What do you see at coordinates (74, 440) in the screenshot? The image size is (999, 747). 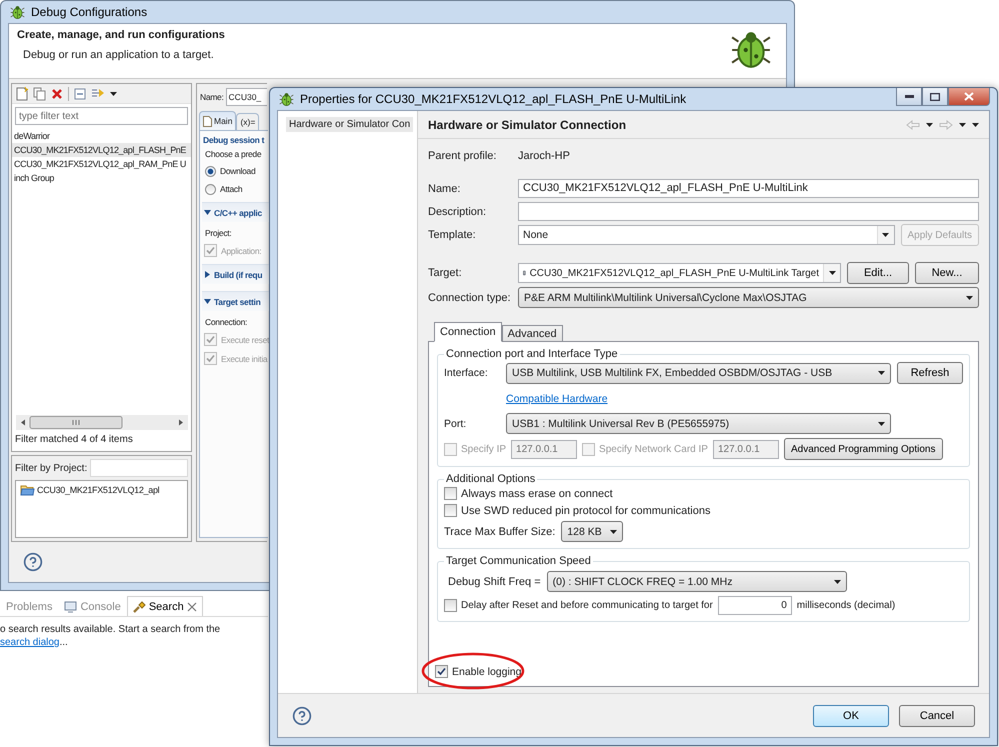 I see `filter-status: Filter matched 4 of 4 items` at bounding box center [74, 440].